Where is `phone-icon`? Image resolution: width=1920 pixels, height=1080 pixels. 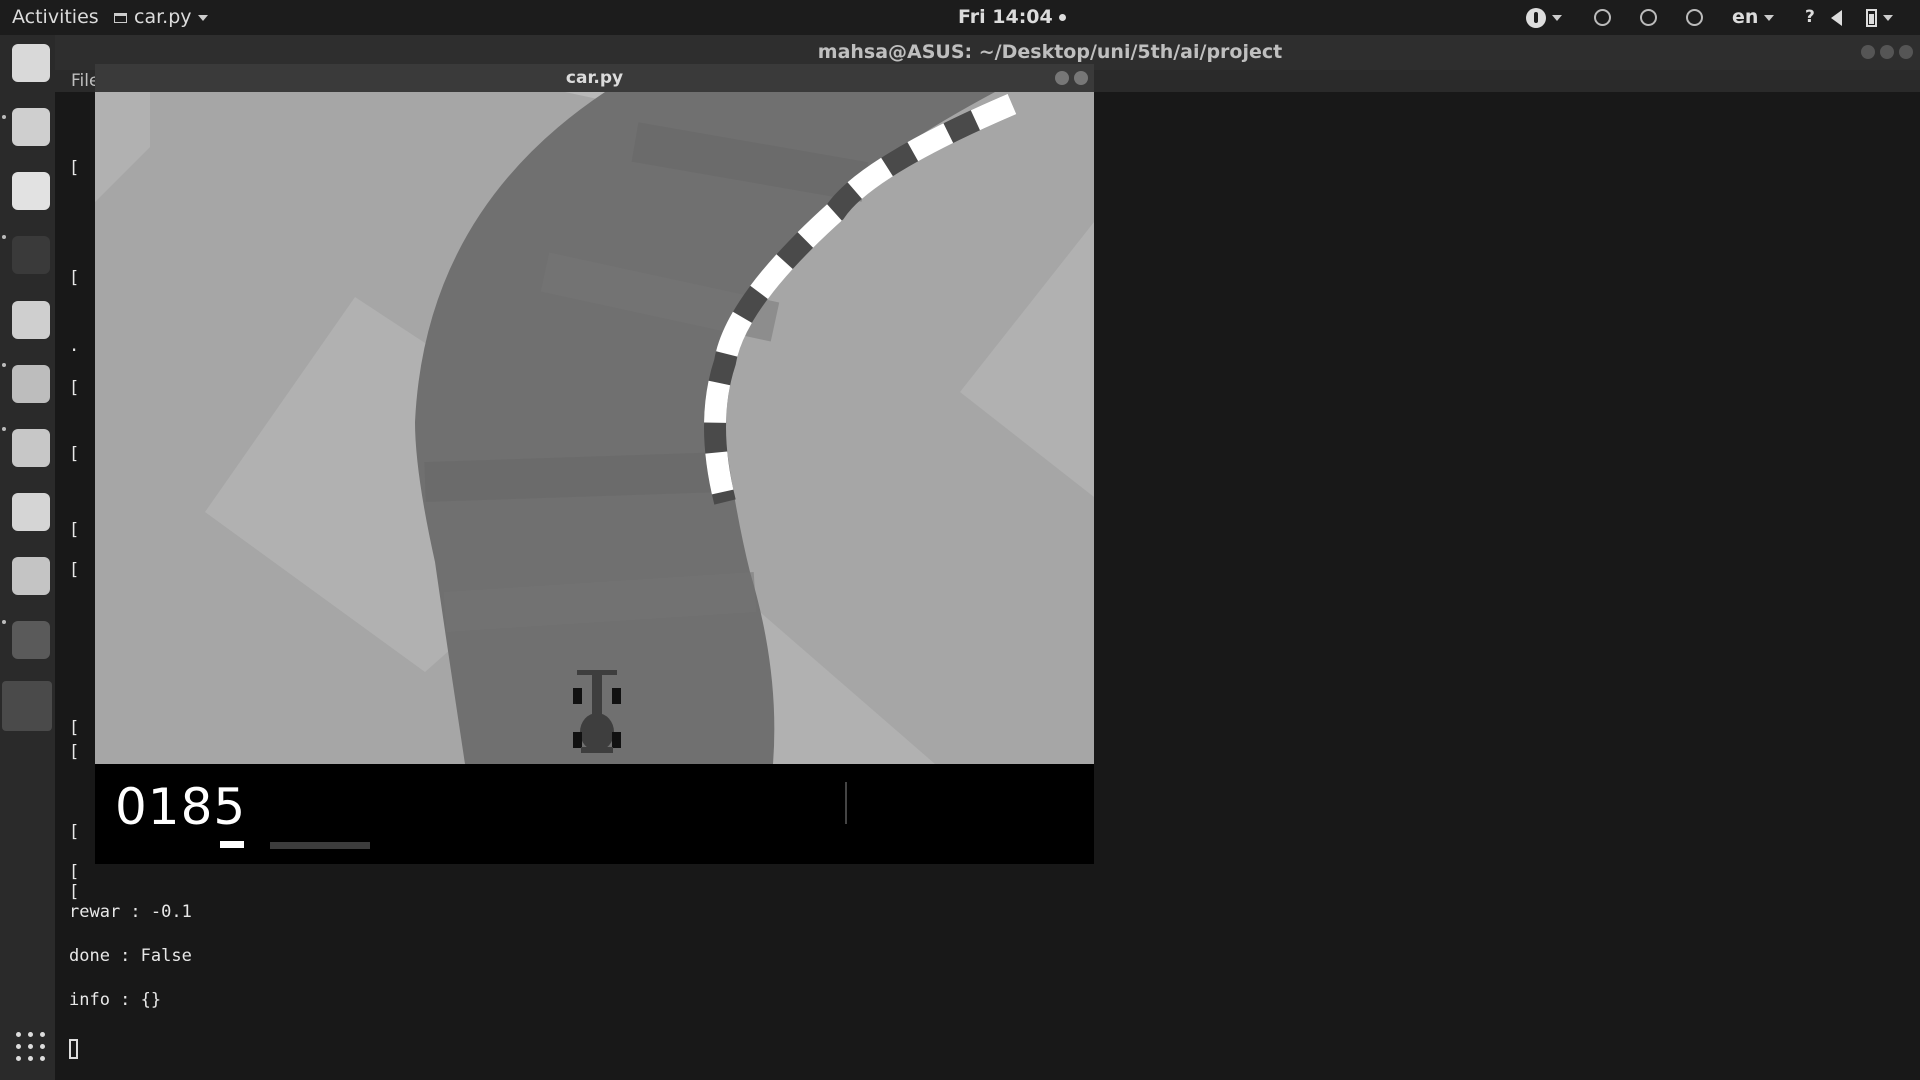
phone-icon is located at coordinates (31, 576).